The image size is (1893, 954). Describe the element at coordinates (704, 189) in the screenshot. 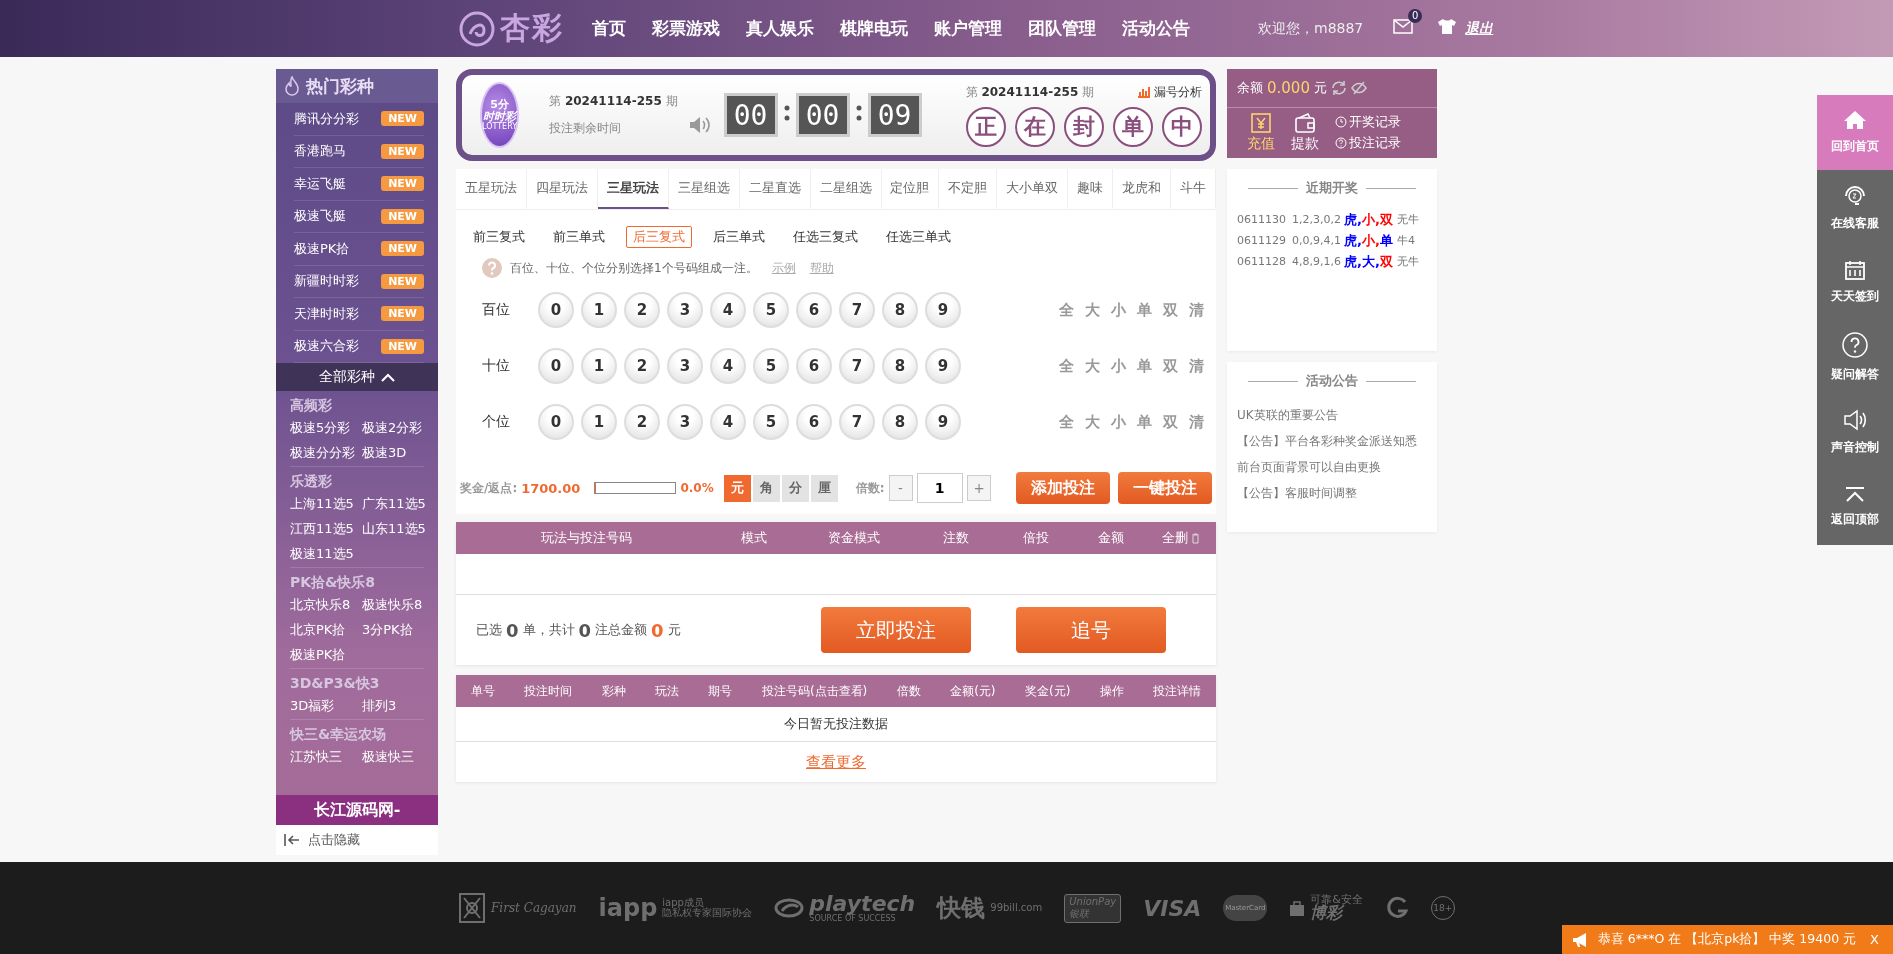

I see `play-tab: 三星组选` at that location.